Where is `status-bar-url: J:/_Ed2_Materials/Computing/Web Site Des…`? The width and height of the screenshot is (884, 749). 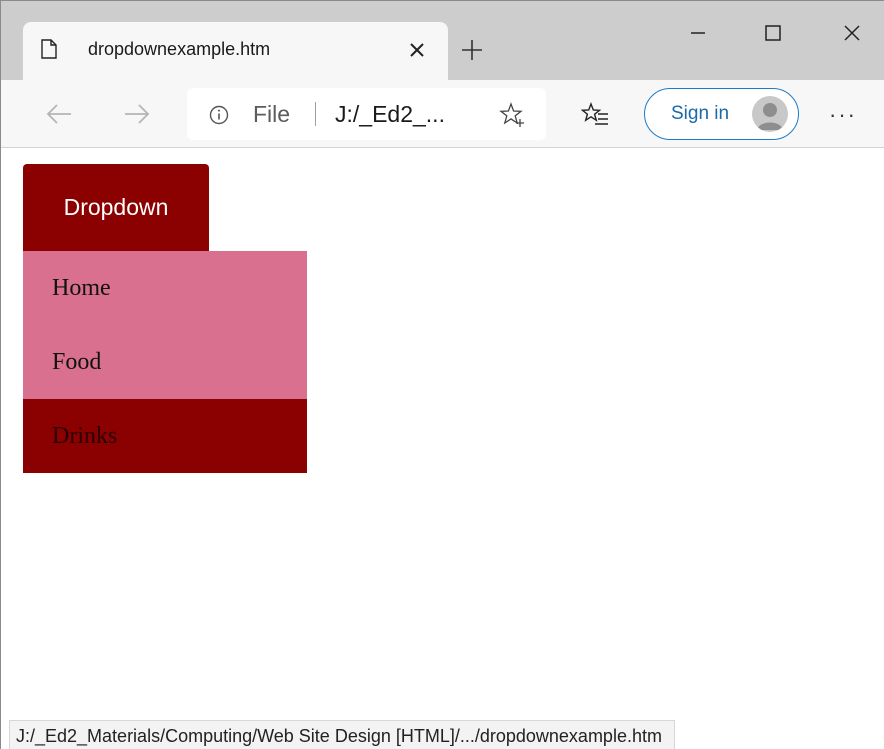 status-bar-url: J:/_Ed2_Materials/Computing/Web Site Des… is located at coordinates (342, 734).